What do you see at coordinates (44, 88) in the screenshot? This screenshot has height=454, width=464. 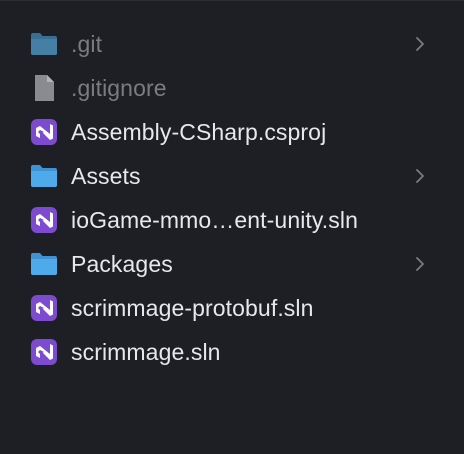 I see `document-icon` at bounding box center [44, 88].